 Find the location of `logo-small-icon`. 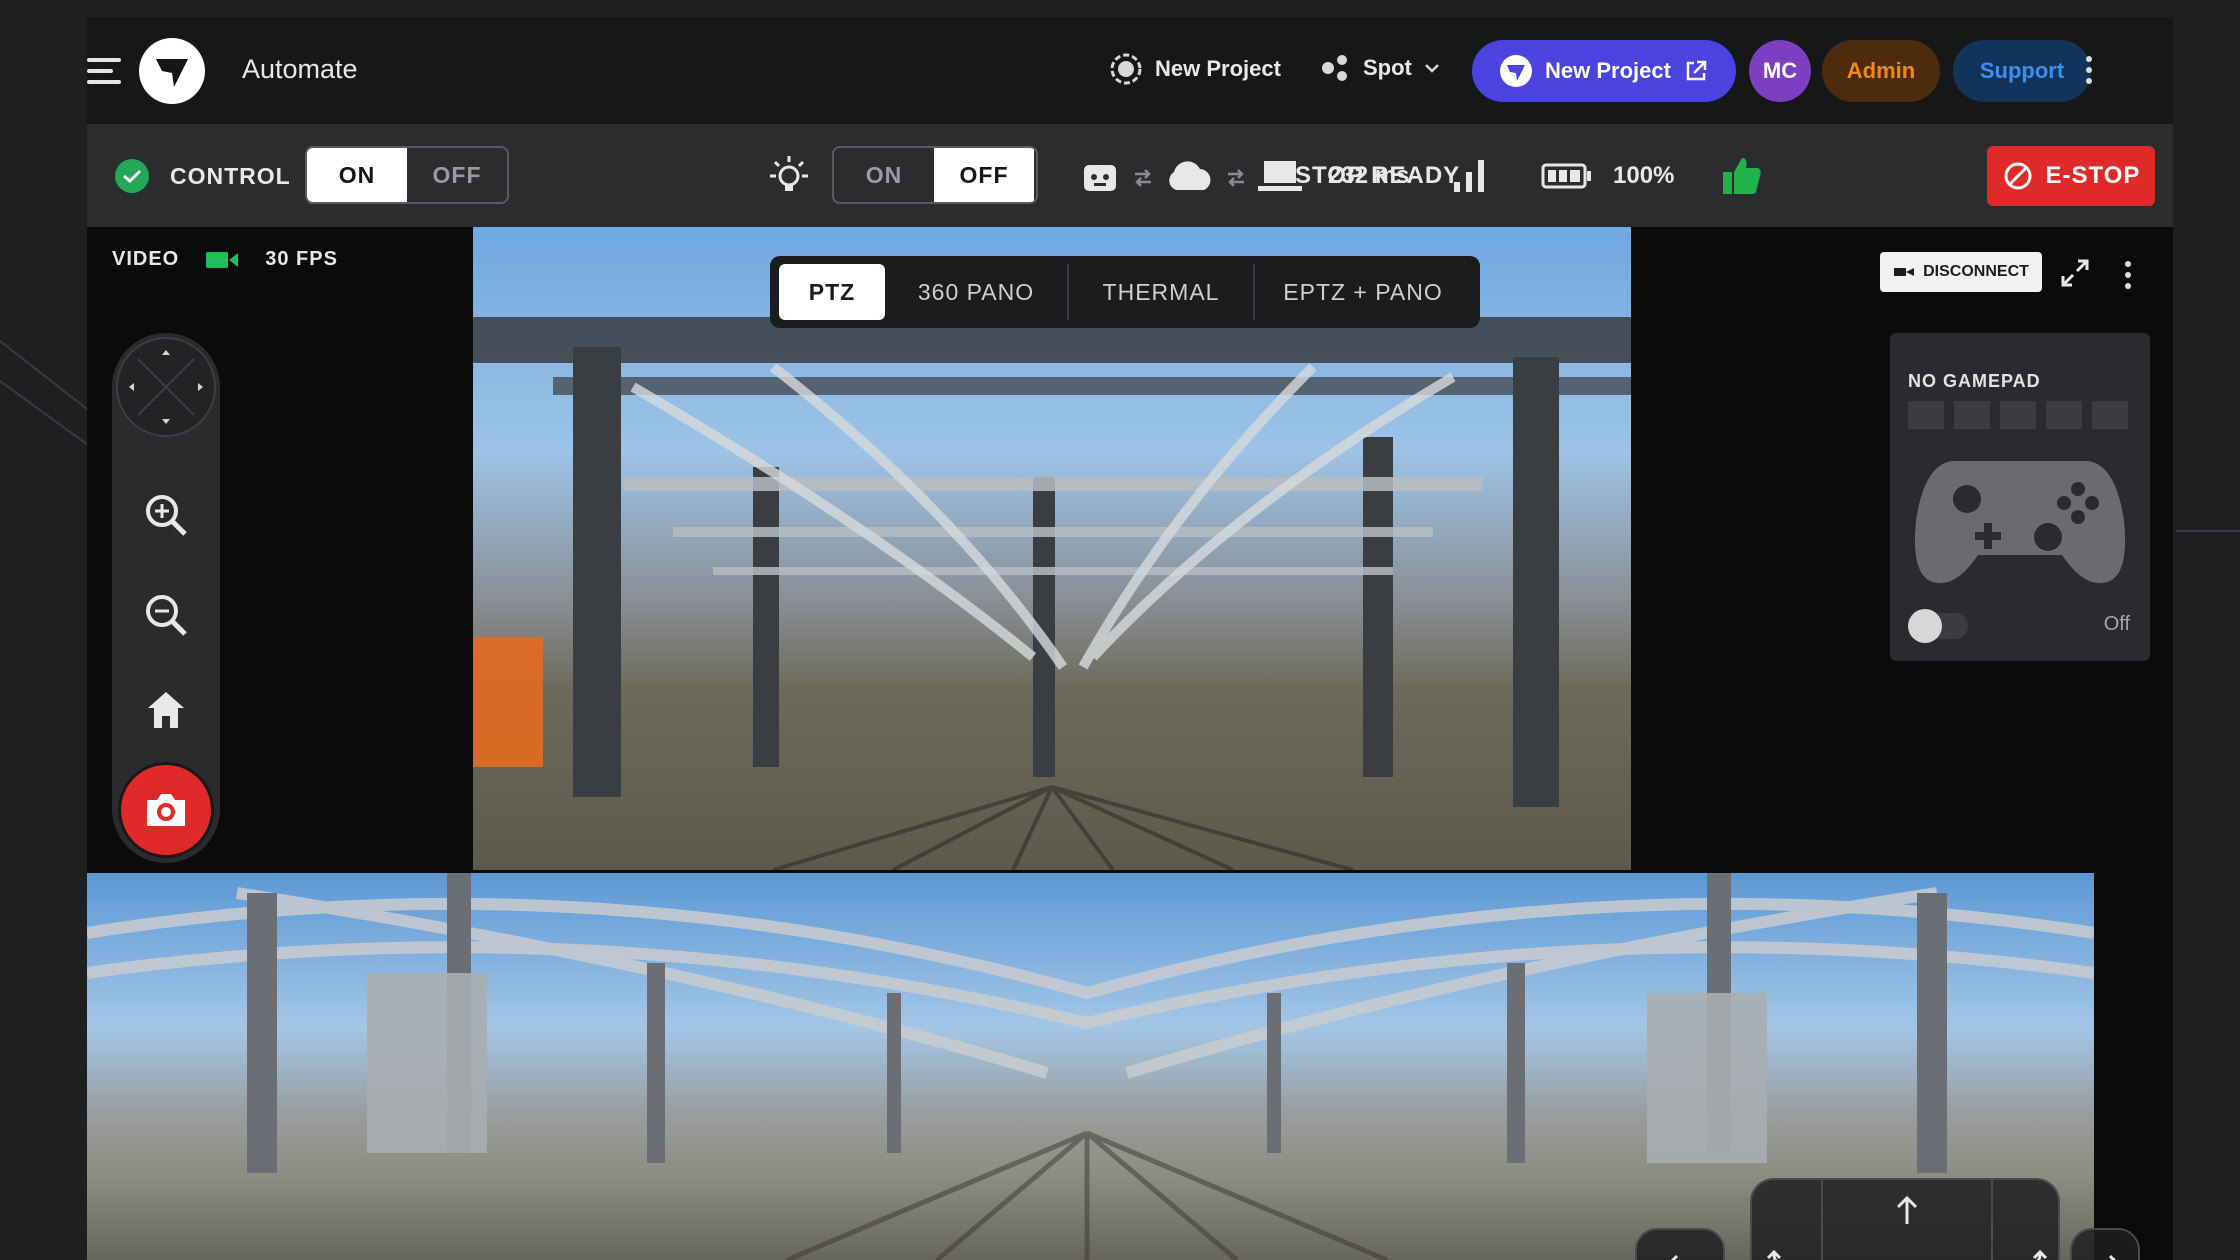

logo-small-icon is located at coordinates (1516, 71).